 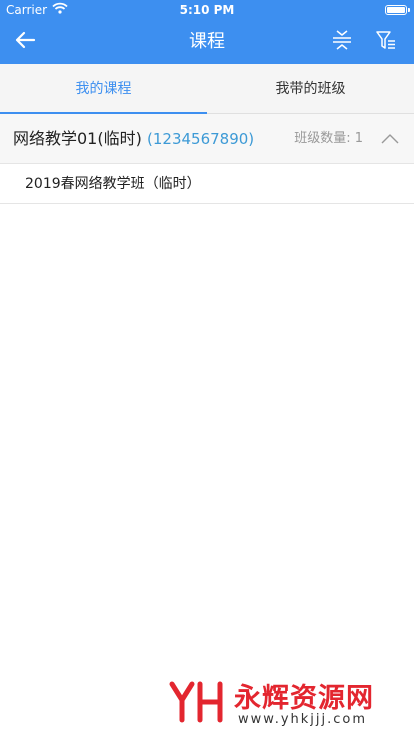 What do you see at coordinates (304, 698) in the screenshot?
I see `watermark-title: 永辉资源网` at bounding box center [304, 698].